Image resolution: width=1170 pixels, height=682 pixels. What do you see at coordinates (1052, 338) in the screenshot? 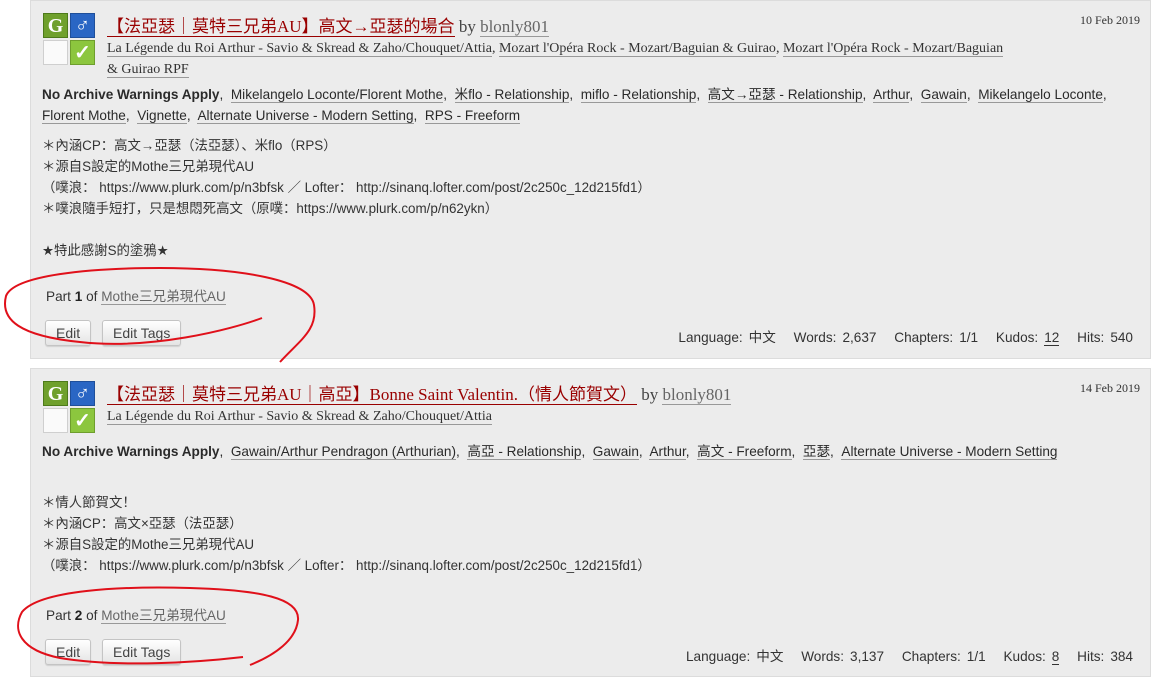
I see `kudos-link: 12` at bounding box center [1052, 338].